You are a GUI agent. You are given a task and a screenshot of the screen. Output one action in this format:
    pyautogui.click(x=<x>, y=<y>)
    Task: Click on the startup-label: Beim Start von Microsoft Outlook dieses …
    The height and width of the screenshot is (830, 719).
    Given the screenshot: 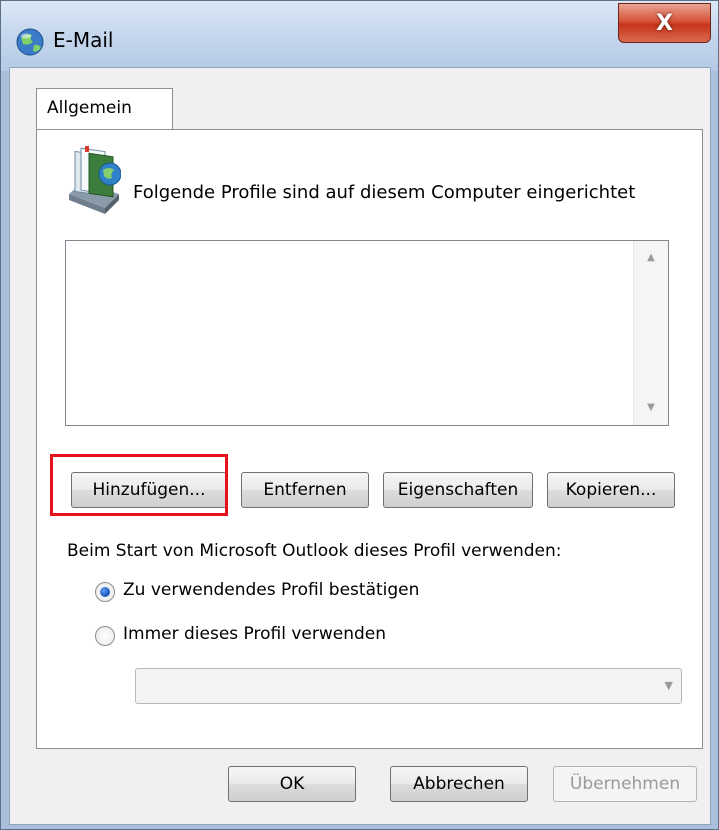 What is the action you would take?
    pyautogui.click(x=314, y=551)
    